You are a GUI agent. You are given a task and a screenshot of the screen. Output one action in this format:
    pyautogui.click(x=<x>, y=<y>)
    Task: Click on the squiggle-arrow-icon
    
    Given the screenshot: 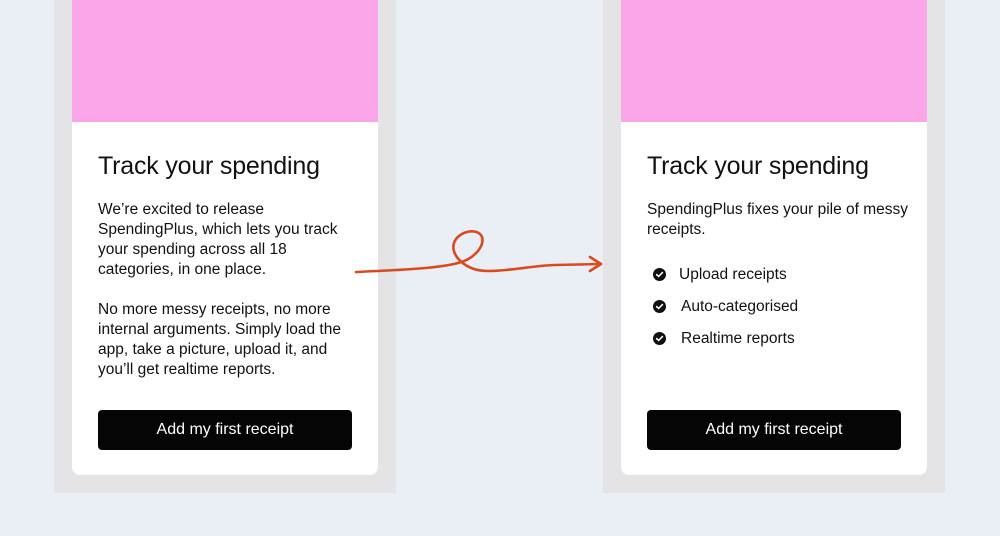 What is the action you would take?
    pyautogui.click(x=478, y=252)
    